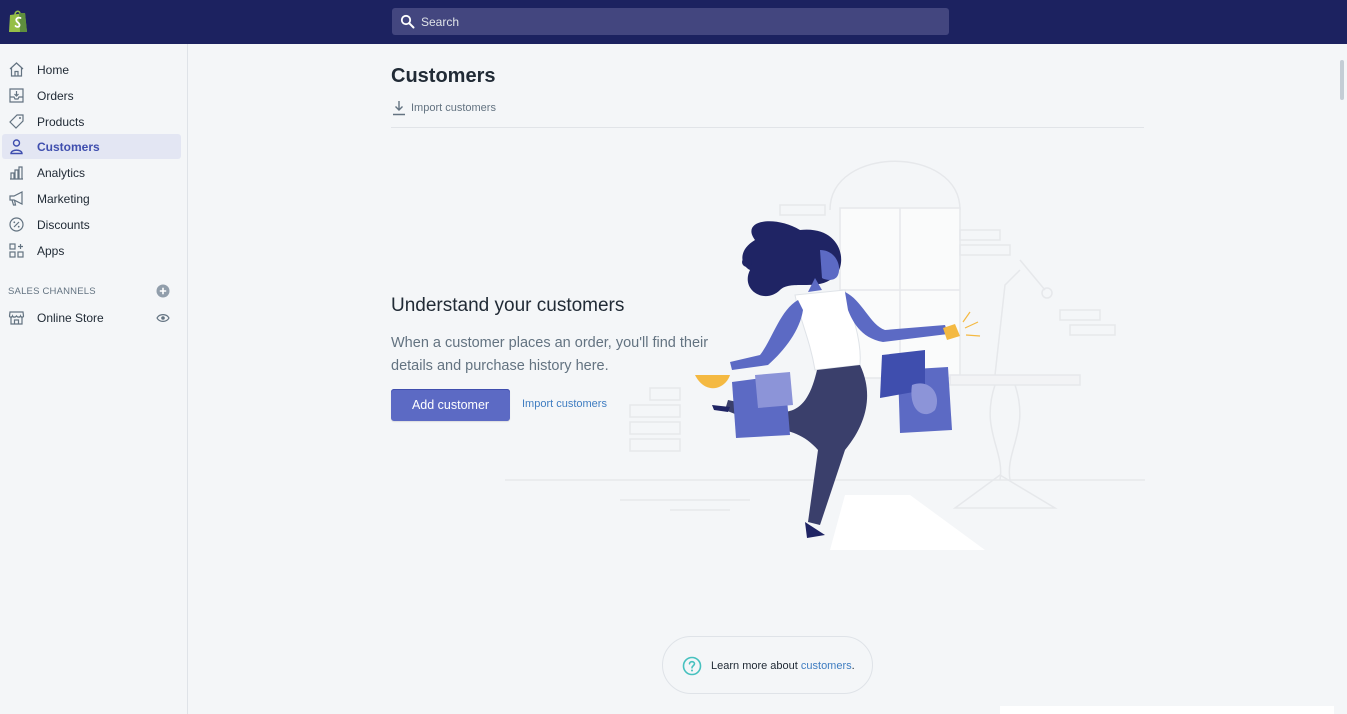  I want to click on shopify-bag-icon, so click(18, 21).